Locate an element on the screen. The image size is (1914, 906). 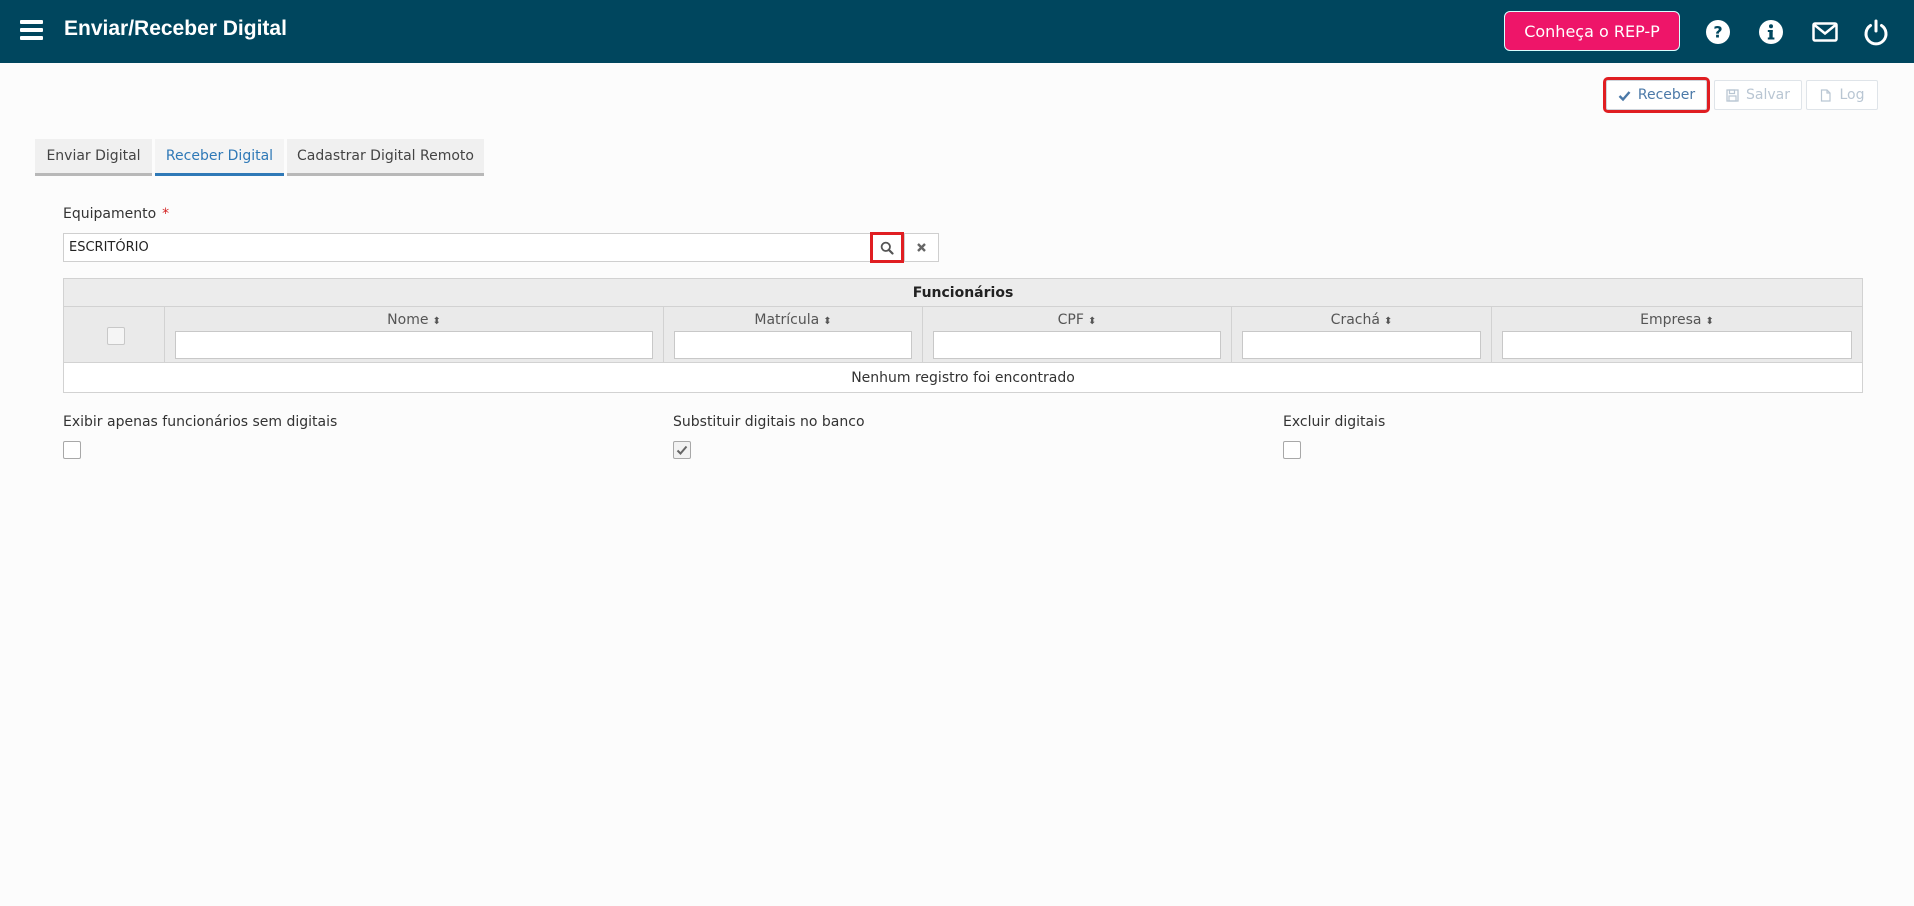
column-cpf: CPF ⬍ is located at coordinates (1077, 335).